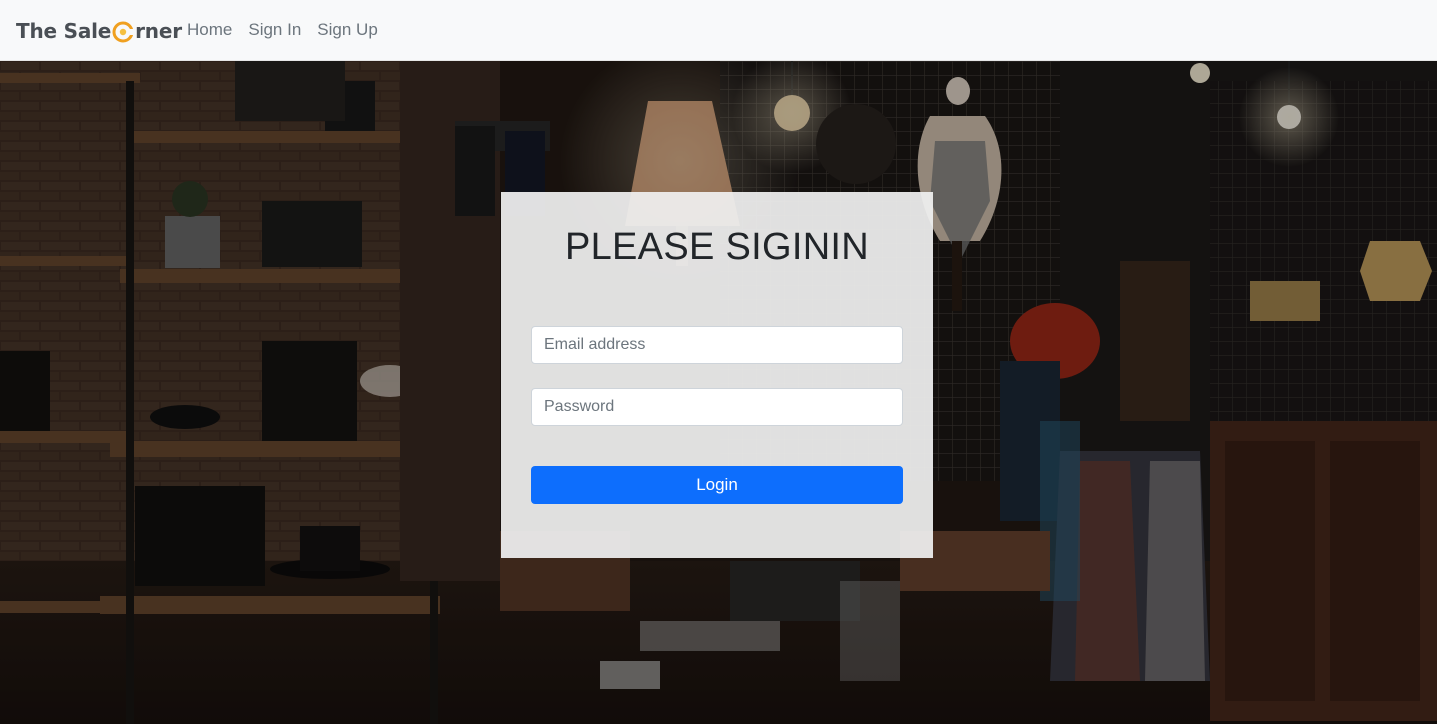 This screenshot has height=724, width=1437. I want to click on login-title: PLEASE SIGININ, so click(717, 247).